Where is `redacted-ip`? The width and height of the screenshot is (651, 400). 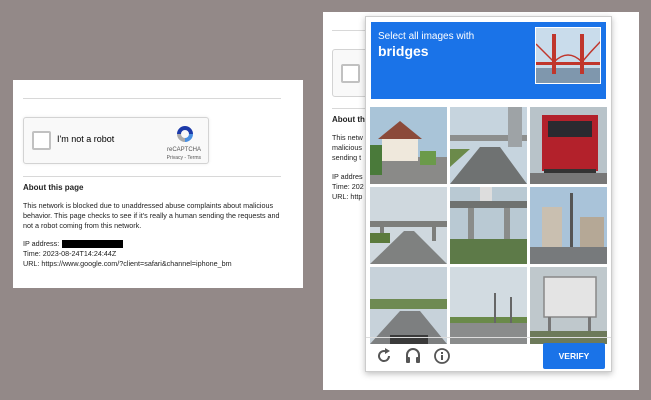
redacted-ip is located at coordinates (93, 244).